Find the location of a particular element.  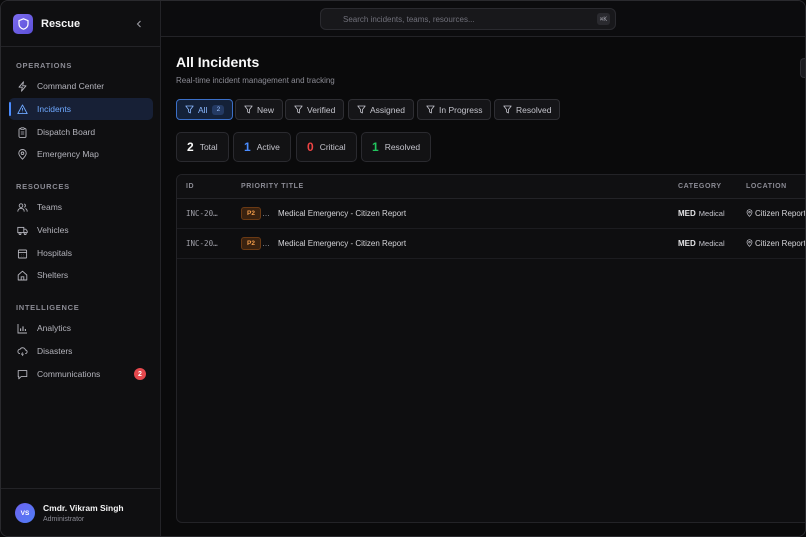

filter-label: Verified is located at coordinates (321, 109).